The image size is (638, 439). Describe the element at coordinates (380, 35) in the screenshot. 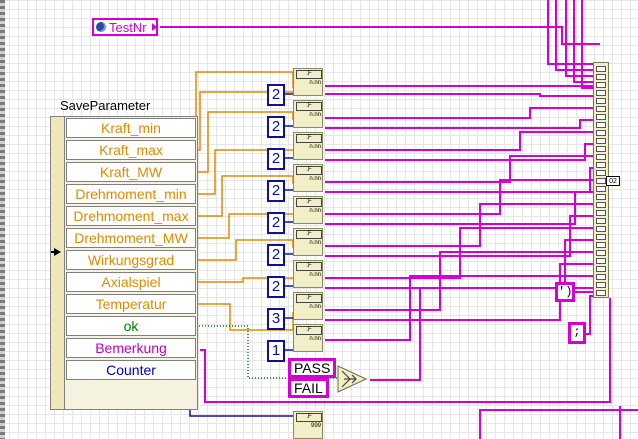

I see `wire-testnr` at that location.